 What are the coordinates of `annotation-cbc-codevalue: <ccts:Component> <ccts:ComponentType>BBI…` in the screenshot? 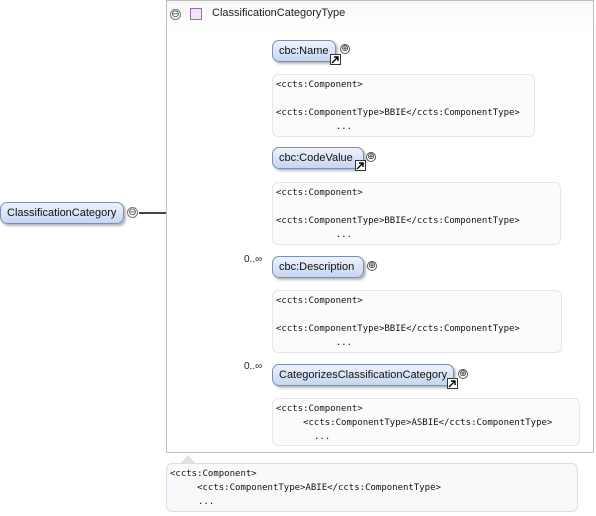 It's located at (416, 213).